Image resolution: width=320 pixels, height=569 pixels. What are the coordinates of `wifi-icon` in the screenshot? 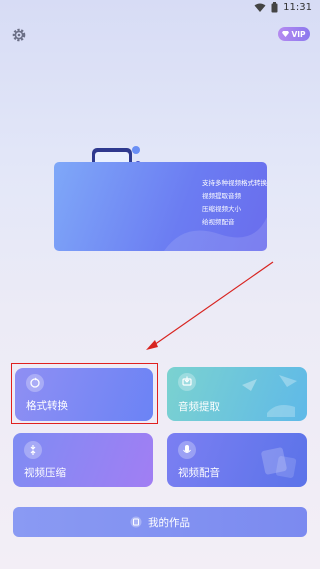 It's located at (260, 7).